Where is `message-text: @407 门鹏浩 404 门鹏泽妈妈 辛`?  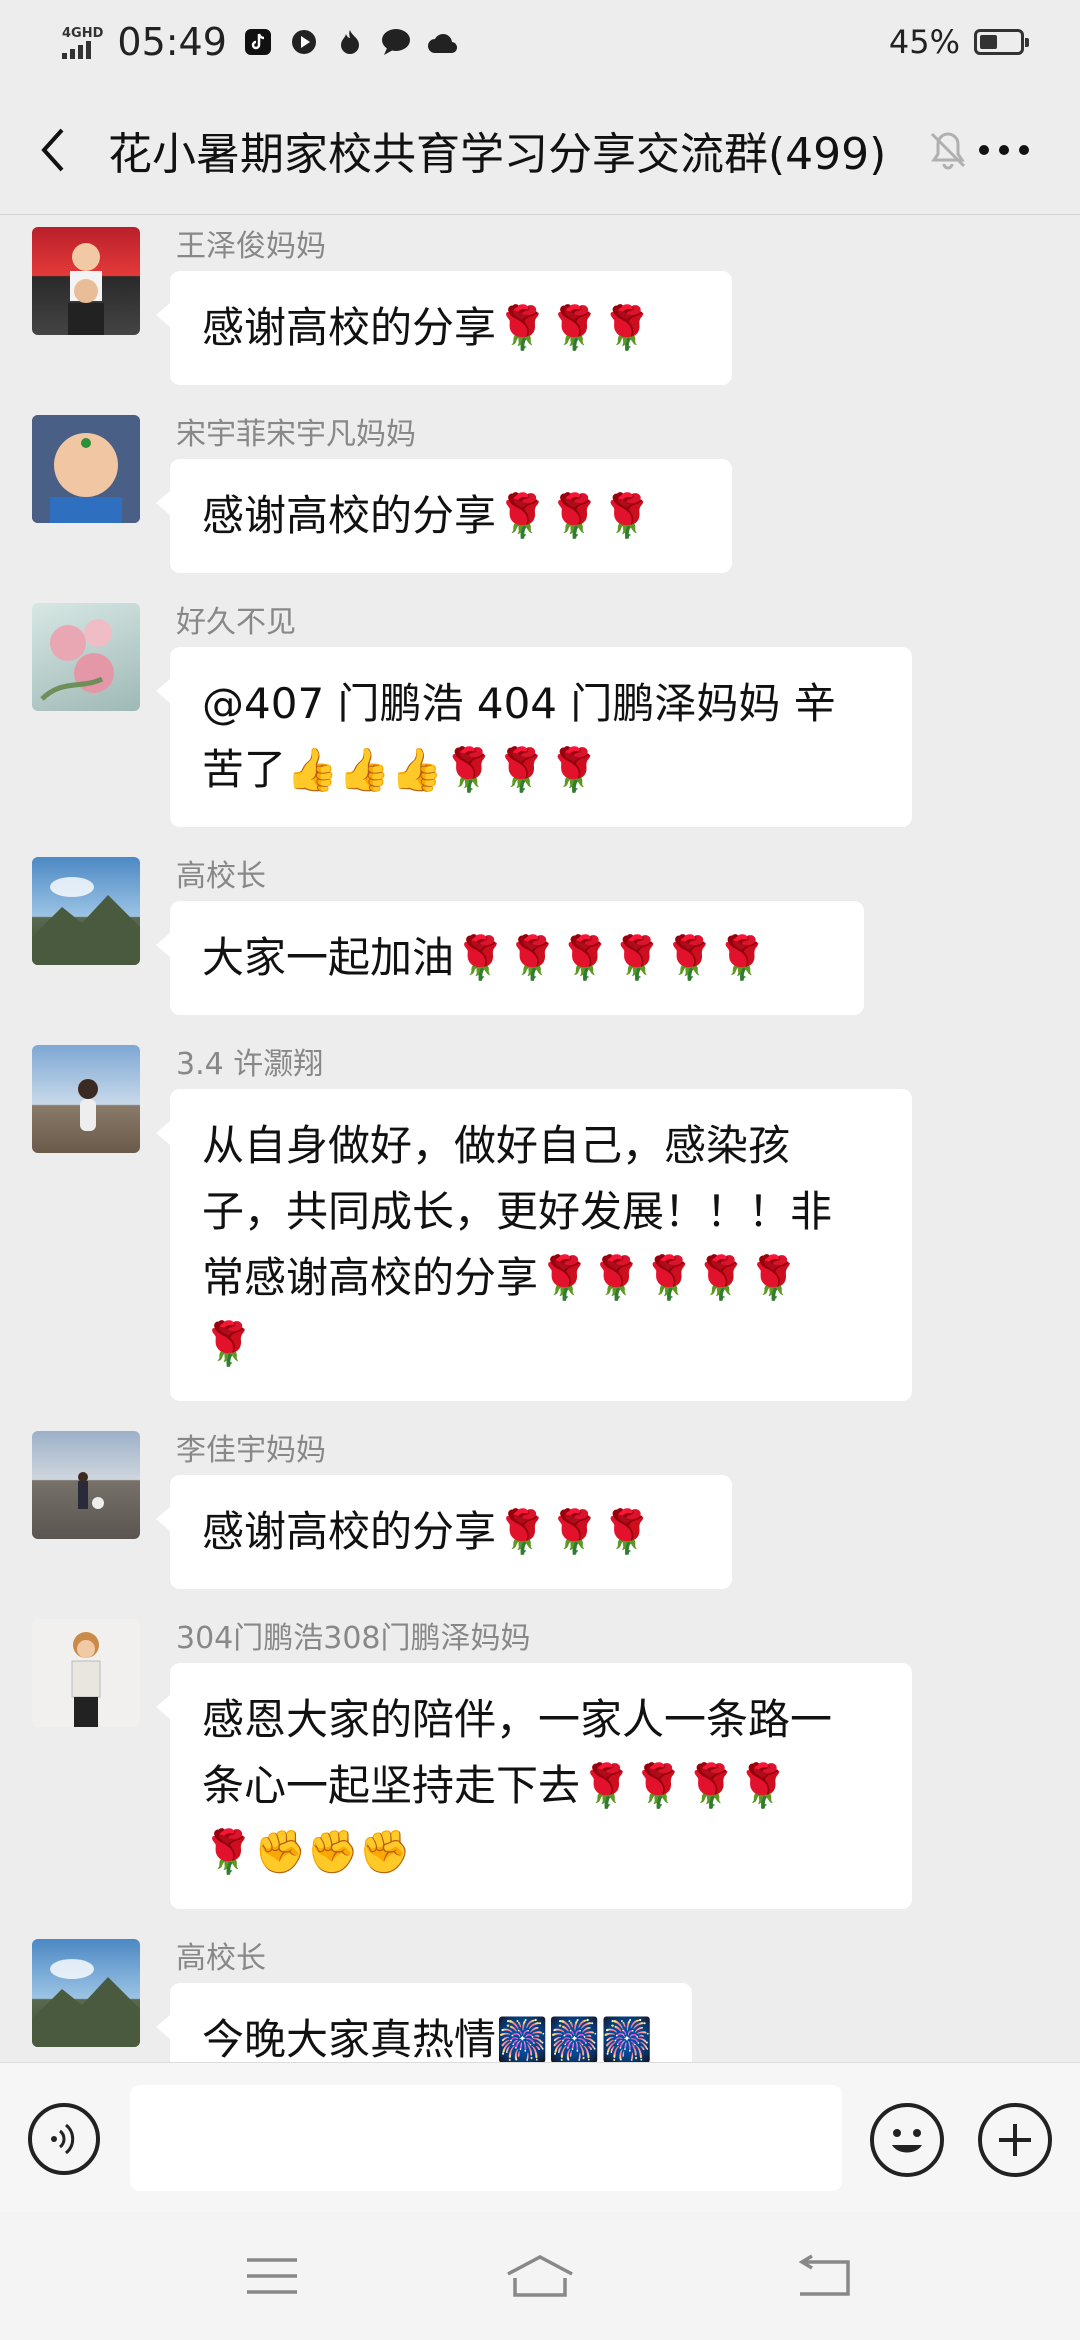
message-text: @407 门鹏浩 404 门鹏泽妈妈 辛 is located at coordinates (519, 703).